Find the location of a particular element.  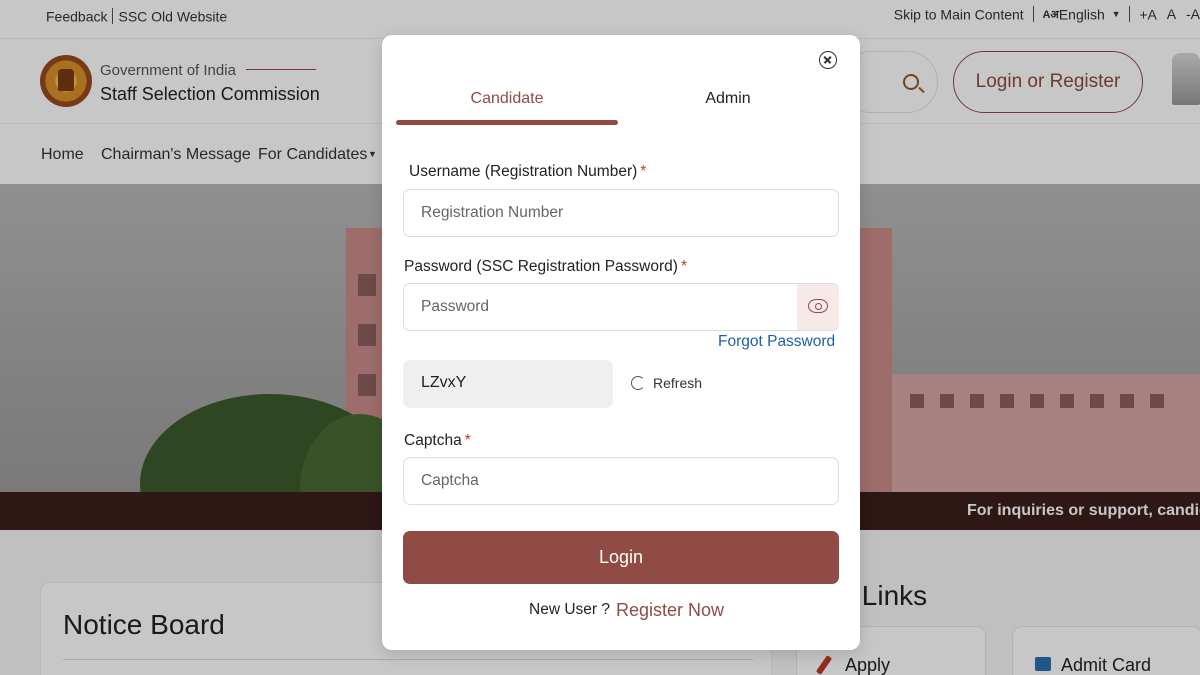

username-input is located at coordinates (621, 213).